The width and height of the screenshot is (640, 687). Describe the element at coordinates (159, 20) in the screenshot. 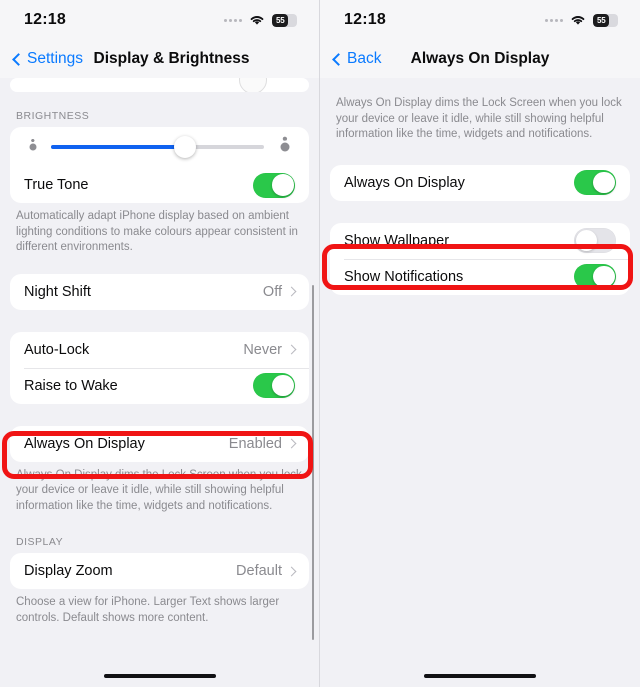

I see `status-bar-left: 12:18 55` at that location.